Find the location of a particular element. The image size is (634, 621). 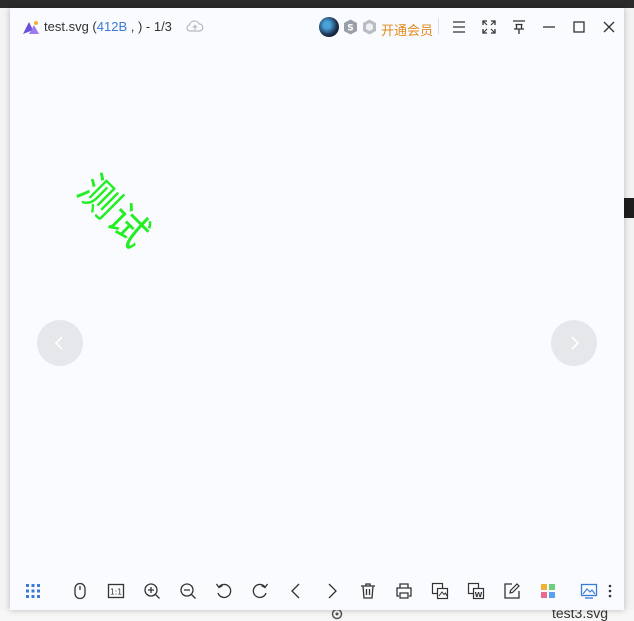

next-image-button is located at coordinates (574, 343).